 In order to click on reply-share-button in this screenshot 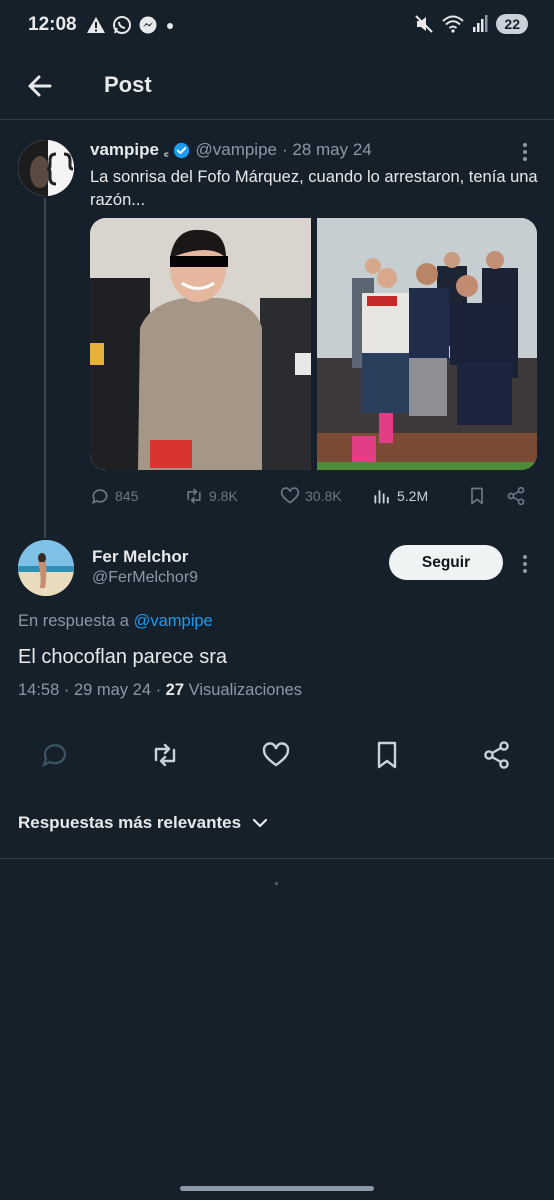, I will do `click(498, 756)`.